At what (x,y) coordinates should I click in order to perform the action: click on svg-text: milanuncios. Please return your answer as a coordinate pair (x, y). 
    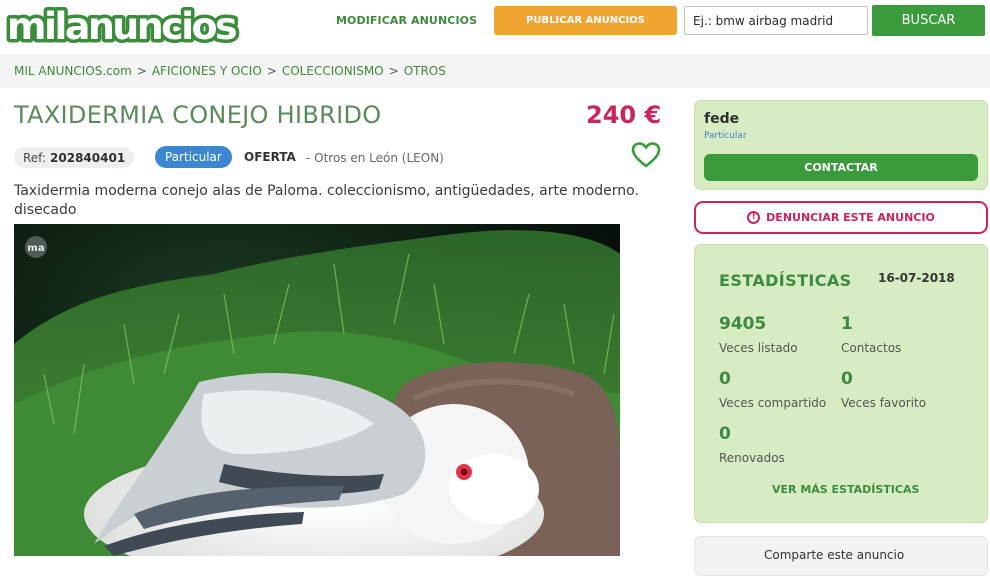
    Looking at the image, I should click on (122, 26).